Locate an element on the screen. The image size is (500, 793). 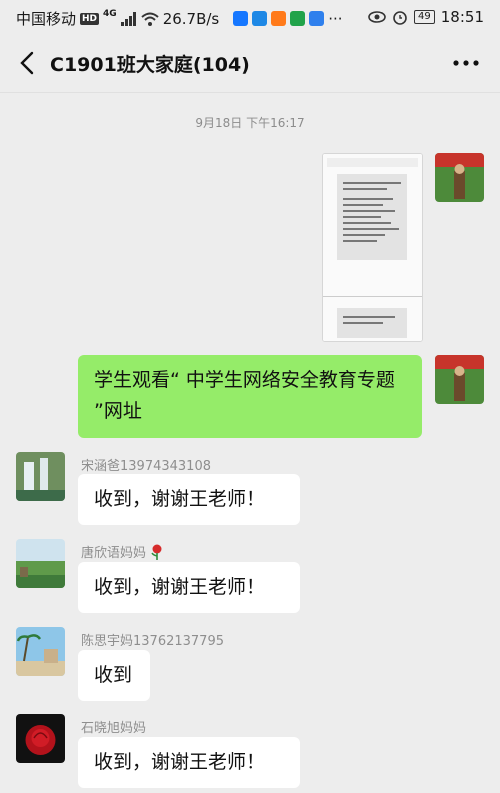
sender-name: 石晓旭妈妈 is located at coordinates (114, 728).